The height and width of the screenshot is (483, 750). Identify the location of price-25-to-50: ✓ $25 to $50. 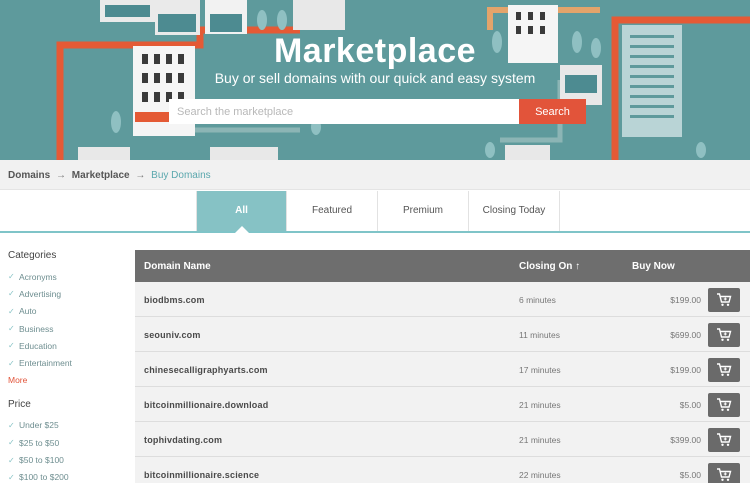
(68, 442).